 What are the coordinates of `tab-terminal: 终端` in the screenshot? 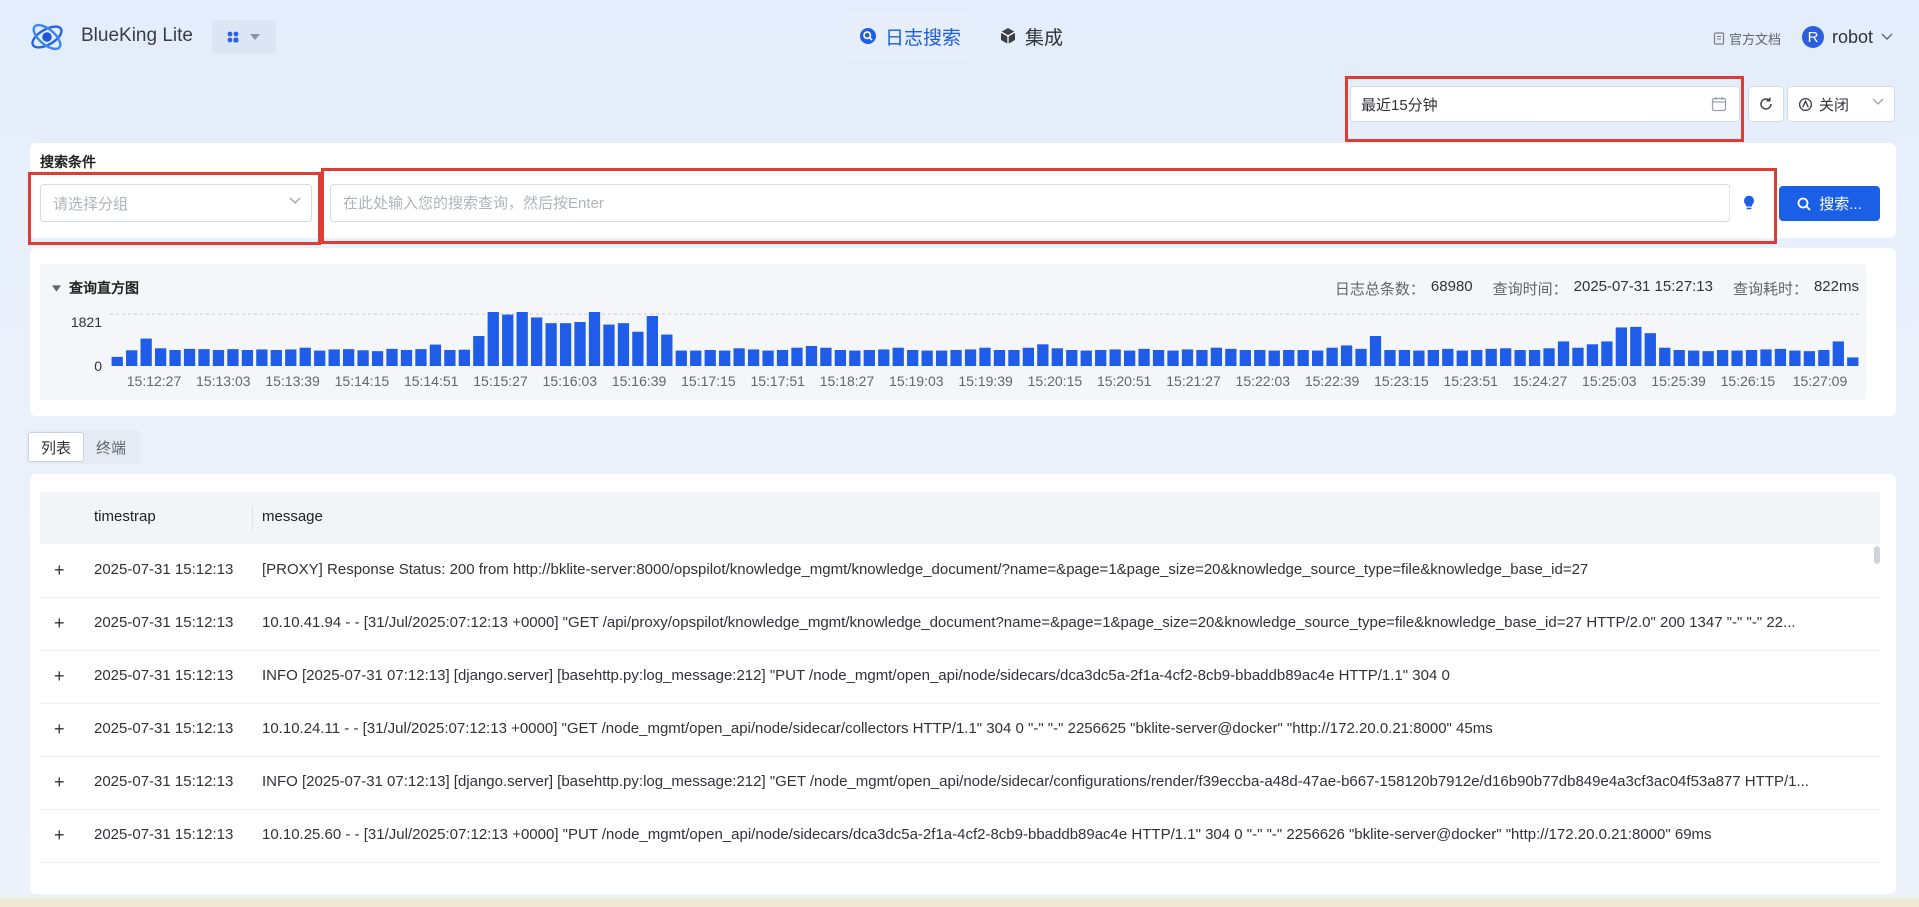 It's located at (111, 447).